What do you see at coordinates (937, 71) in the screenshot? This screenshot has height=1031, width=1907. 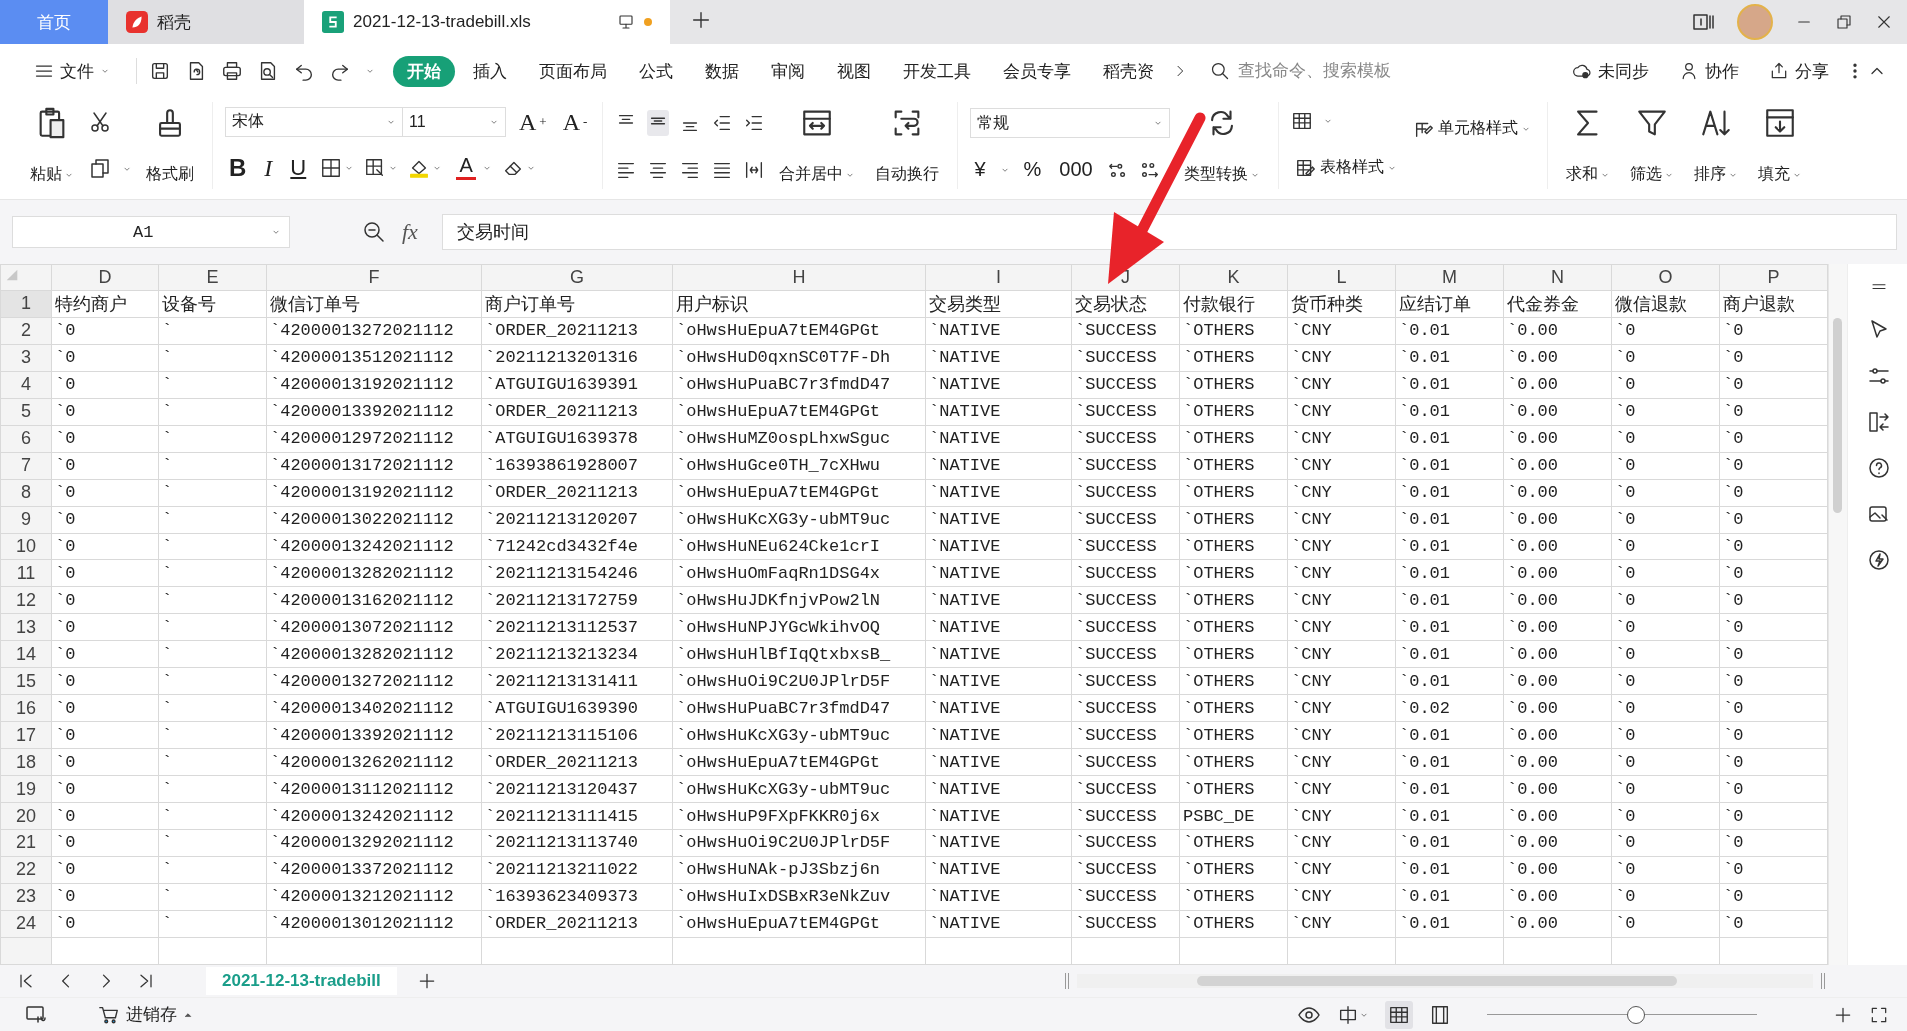 I see `ribbon-tab: 开发工具` at bounding box center [937, 71].